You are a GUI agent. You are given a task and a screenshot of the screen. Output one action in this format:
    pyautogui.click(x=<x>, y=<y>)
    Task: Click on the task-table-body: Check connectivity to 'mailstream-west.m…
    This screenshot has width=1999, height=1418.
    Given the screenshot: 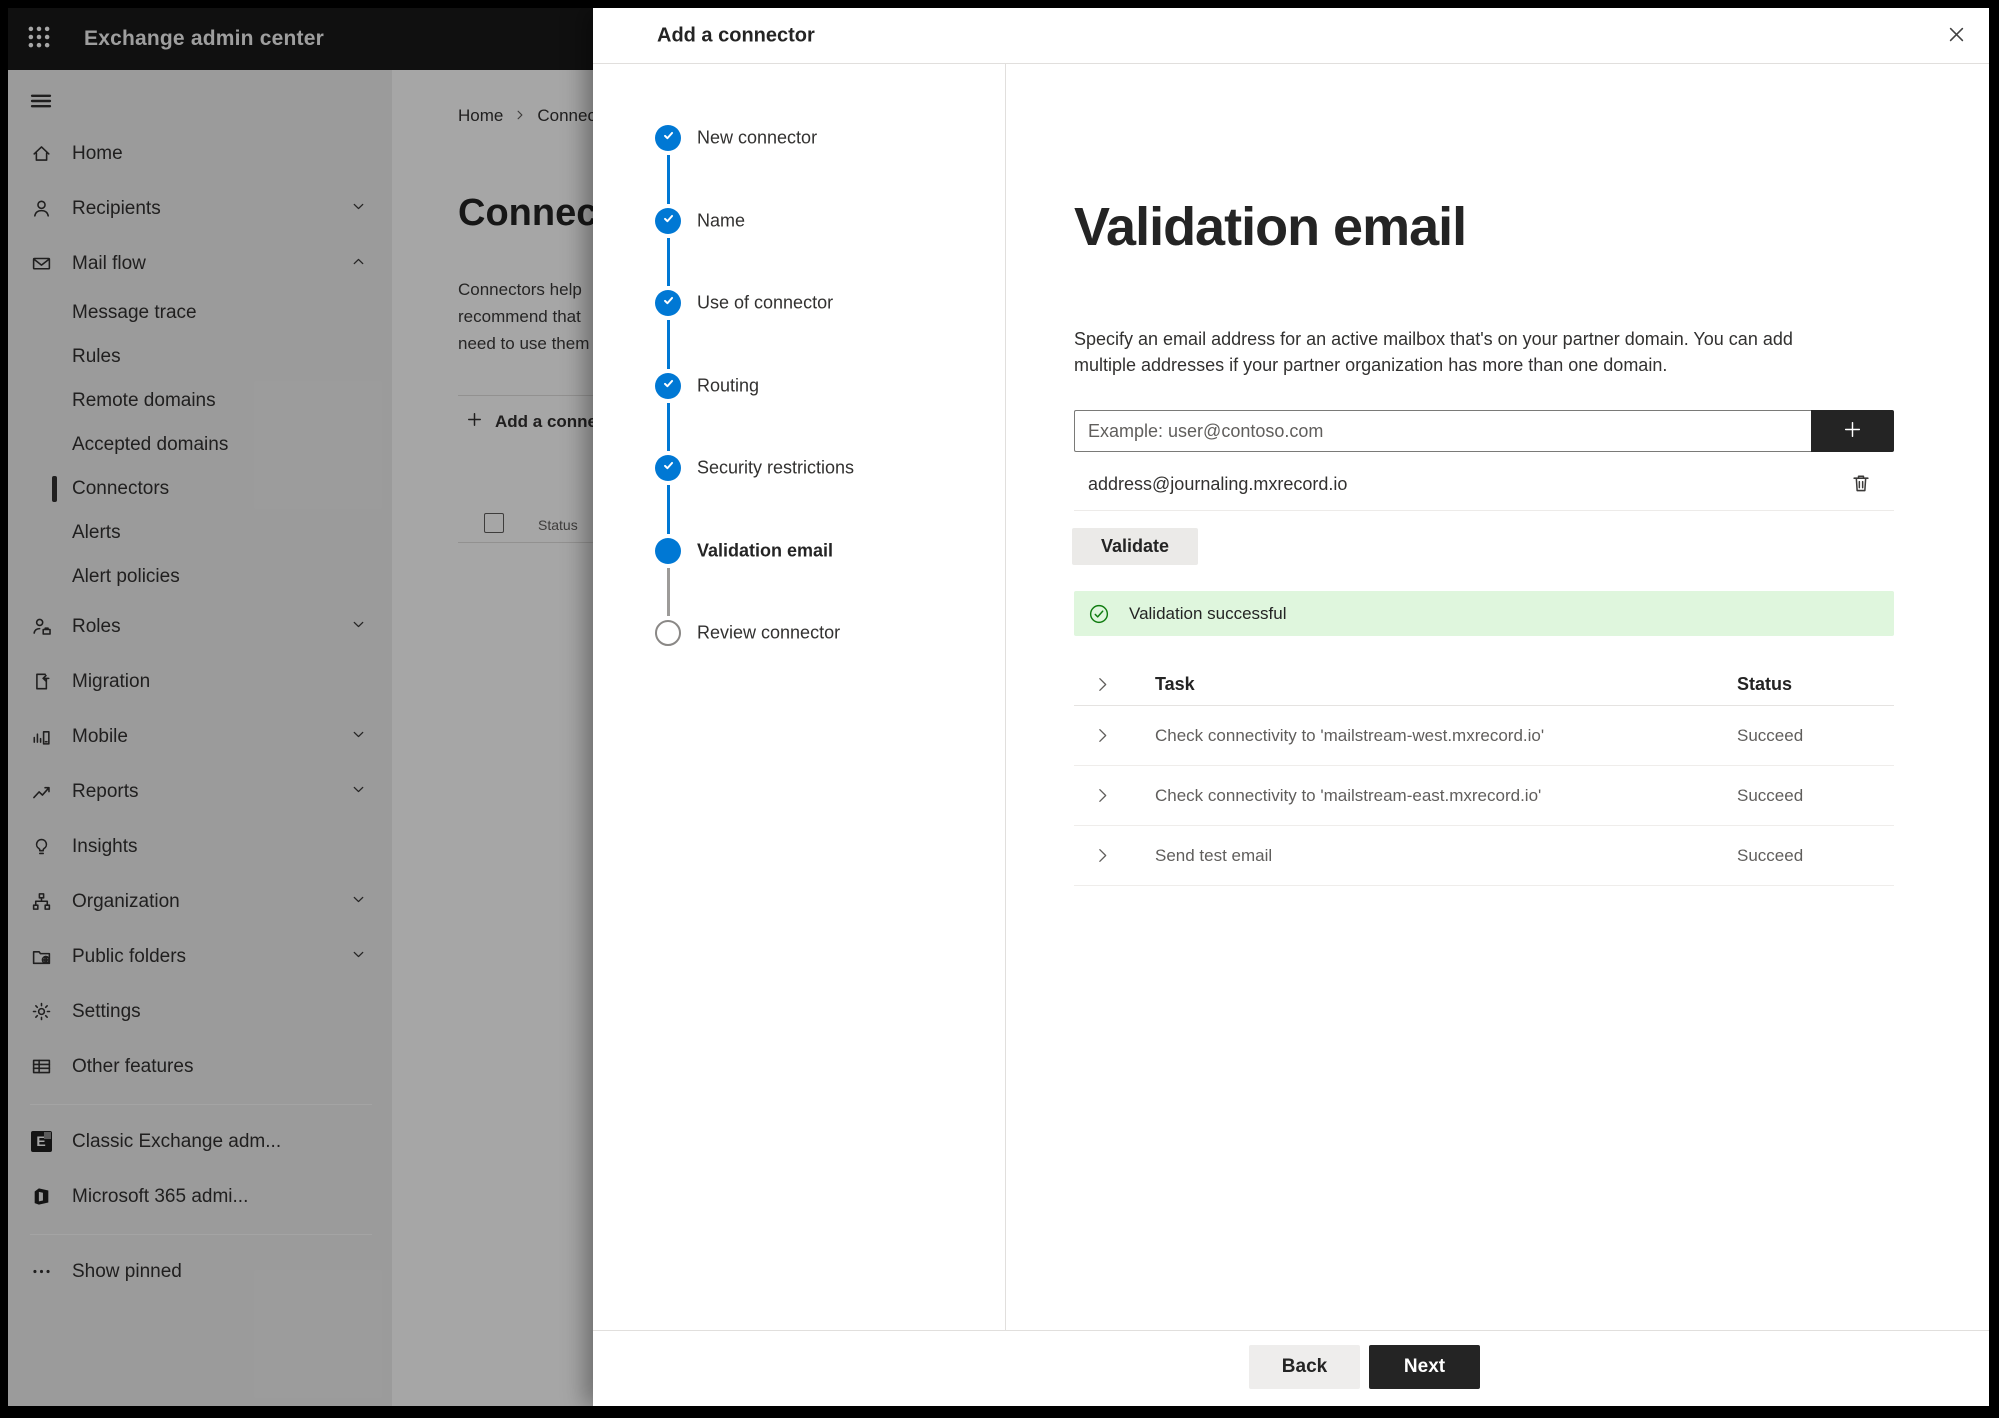 What is the action you would take?
    pyautogui.click(x=1484, y=796)
    